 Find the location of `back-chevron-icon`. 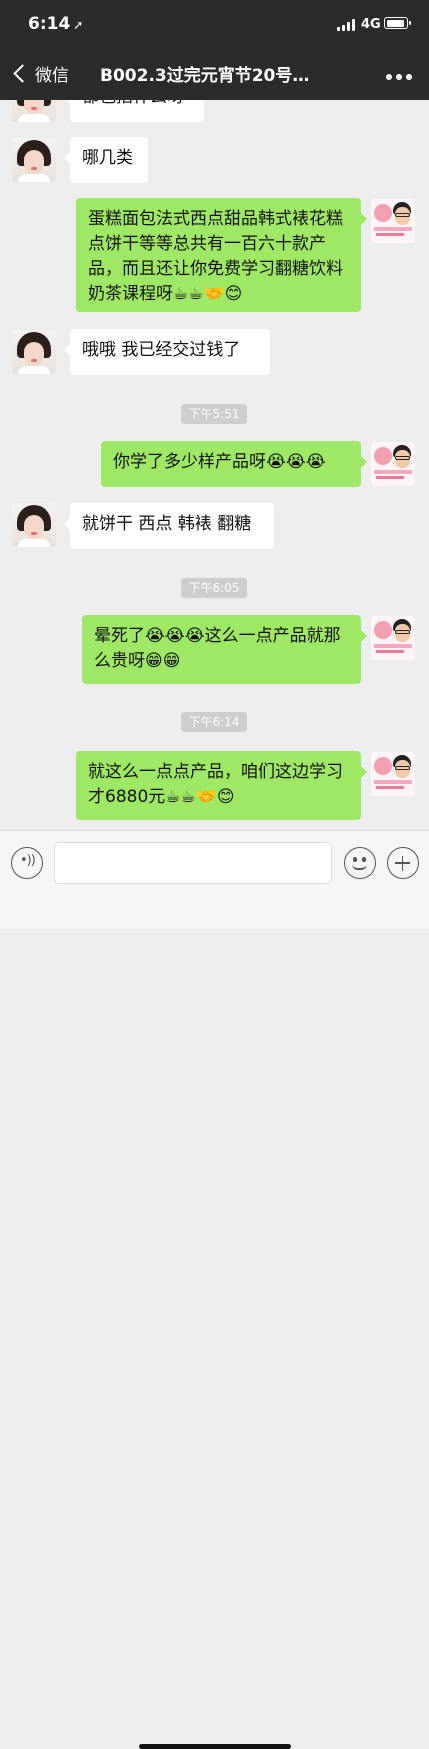

back-chevron-icon is located at coordinates (22, 73).